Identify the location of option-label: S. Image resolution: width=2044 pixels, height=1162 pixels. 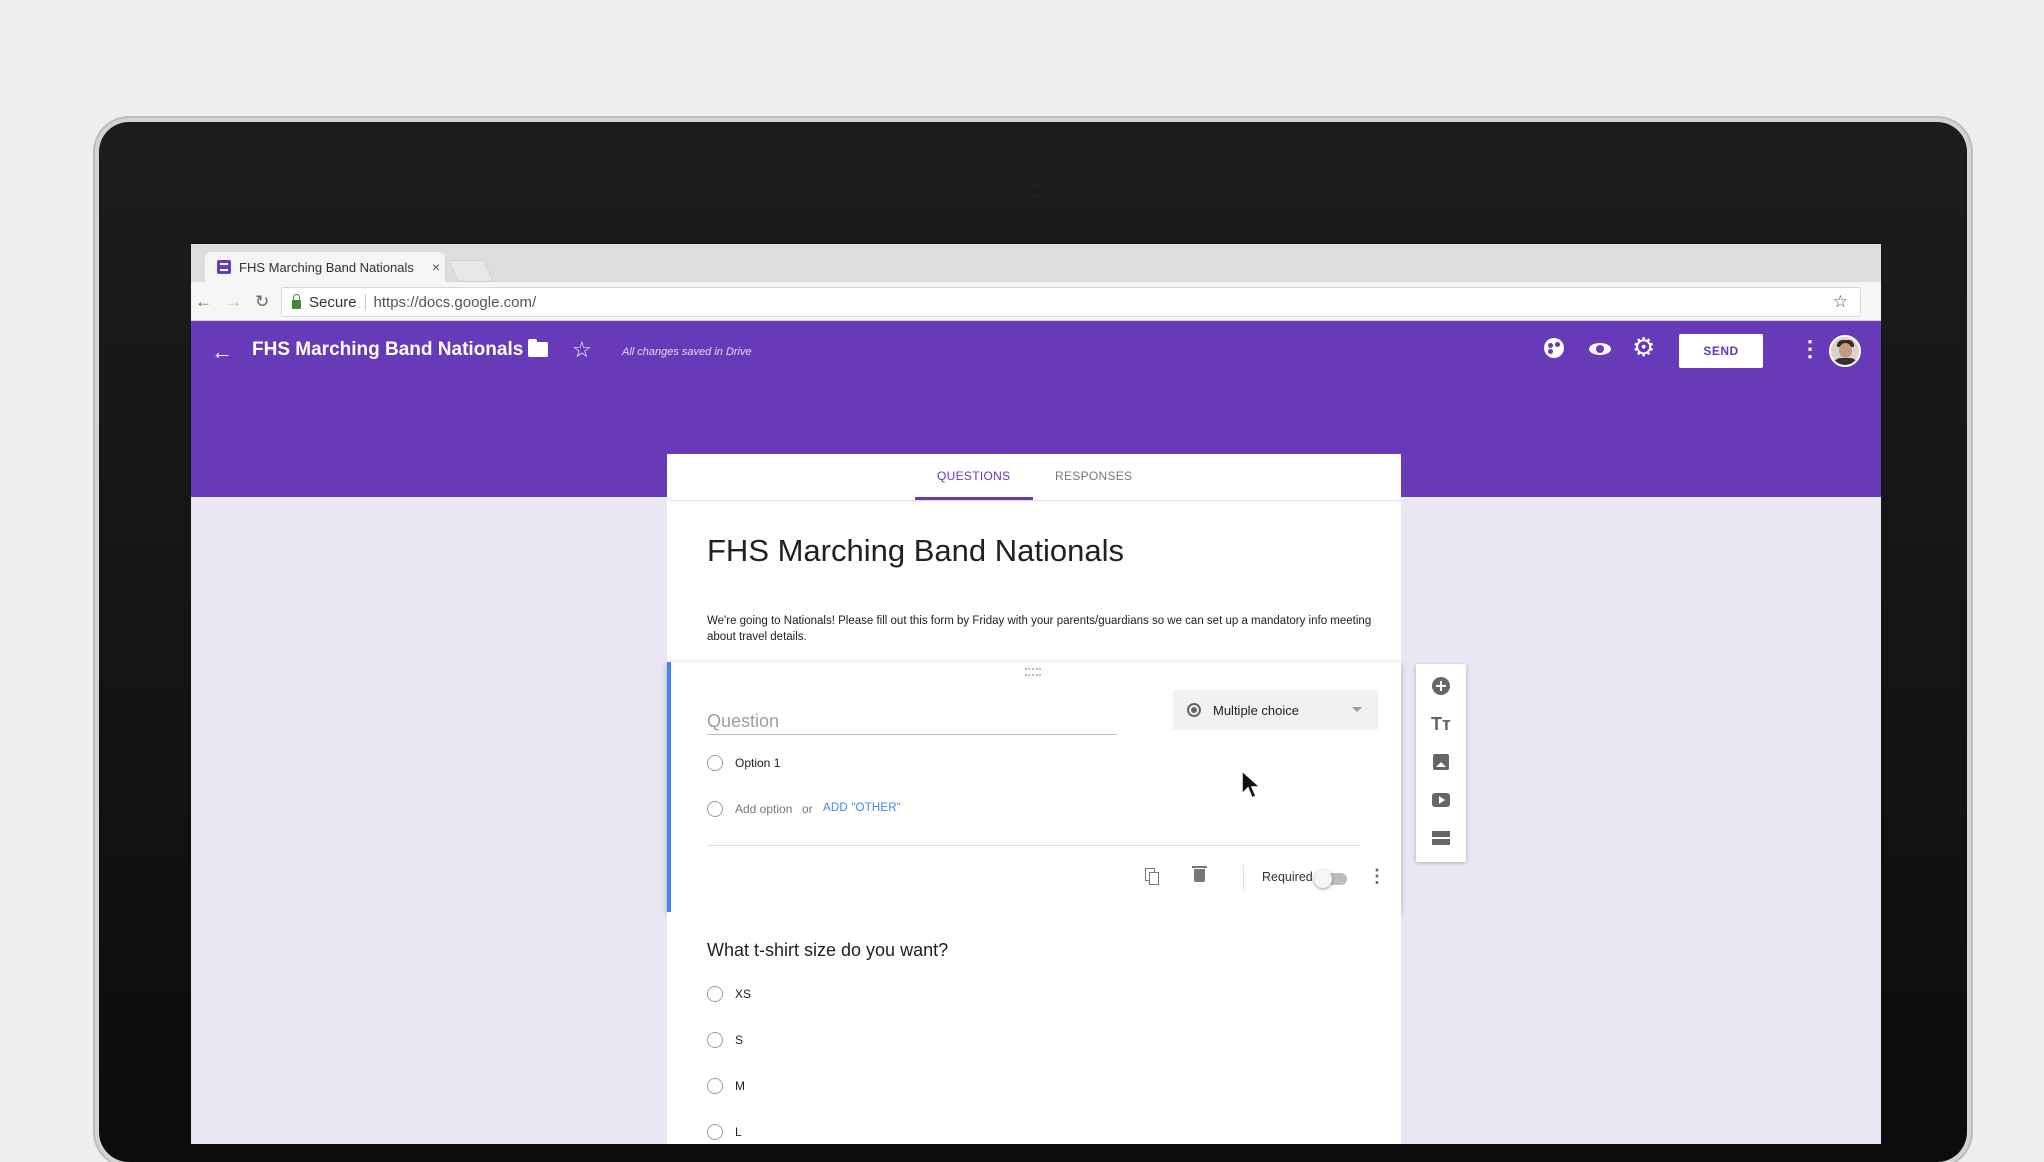
(739, 1040).